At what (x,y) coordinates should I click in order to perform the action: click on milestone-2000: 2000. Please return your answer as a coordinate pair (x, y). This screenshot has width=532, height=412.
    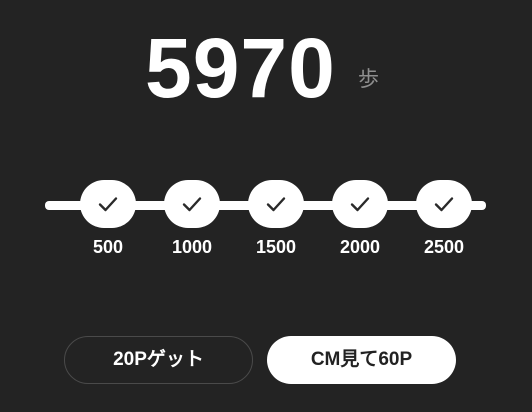
    Looking at the image, I should click on (360, 218).